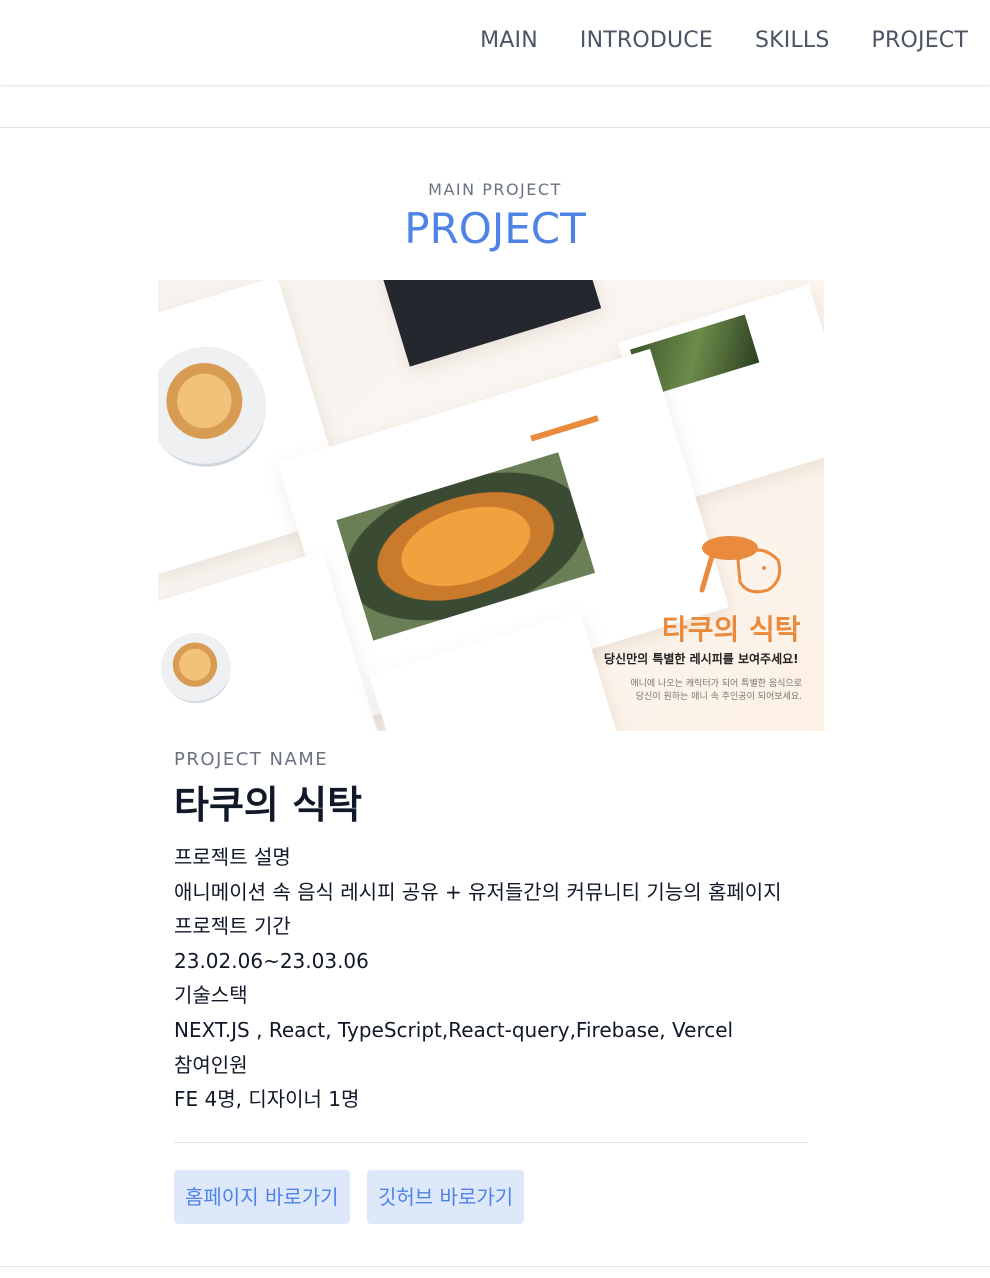  I want to click on nav-item-project: PROJECT, so click(920, 40).